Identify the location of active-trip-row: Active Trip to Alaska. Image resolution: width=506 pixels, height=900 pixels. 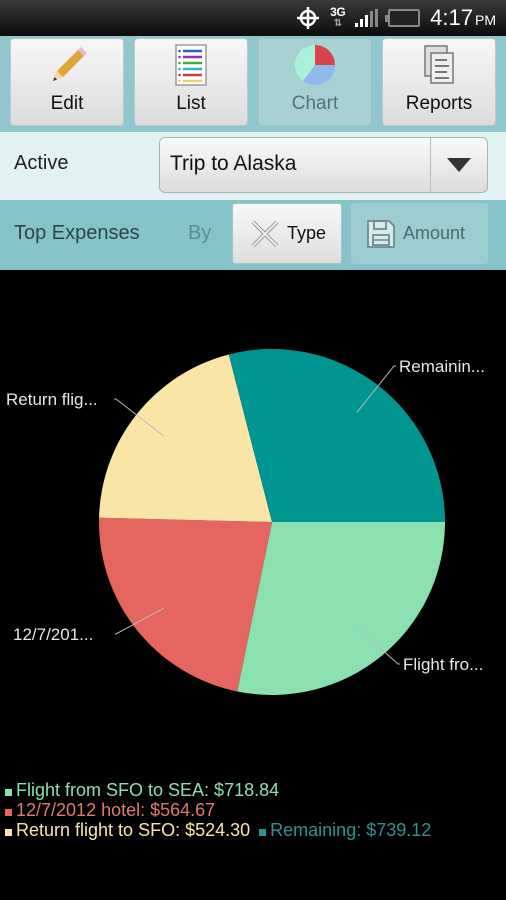
(253, 166).